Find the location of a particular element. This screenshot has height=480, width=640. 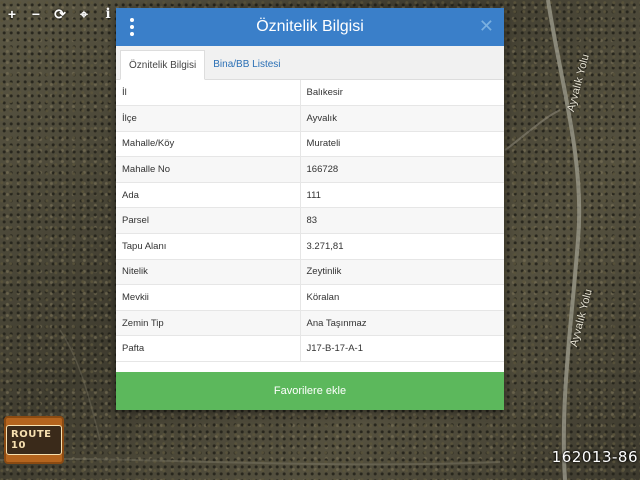

table-row: Ada 111 is located at coordinates (310, 195).